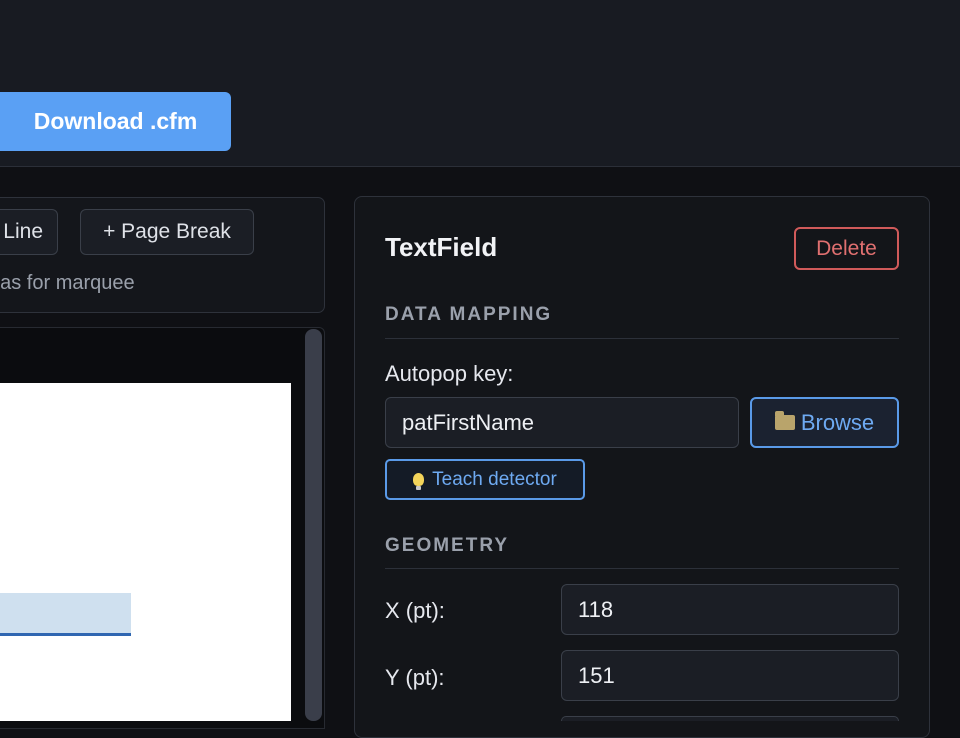 This screenshot has height=738, width=960. I want to click on delete-button: Delete, so click(846, 248).